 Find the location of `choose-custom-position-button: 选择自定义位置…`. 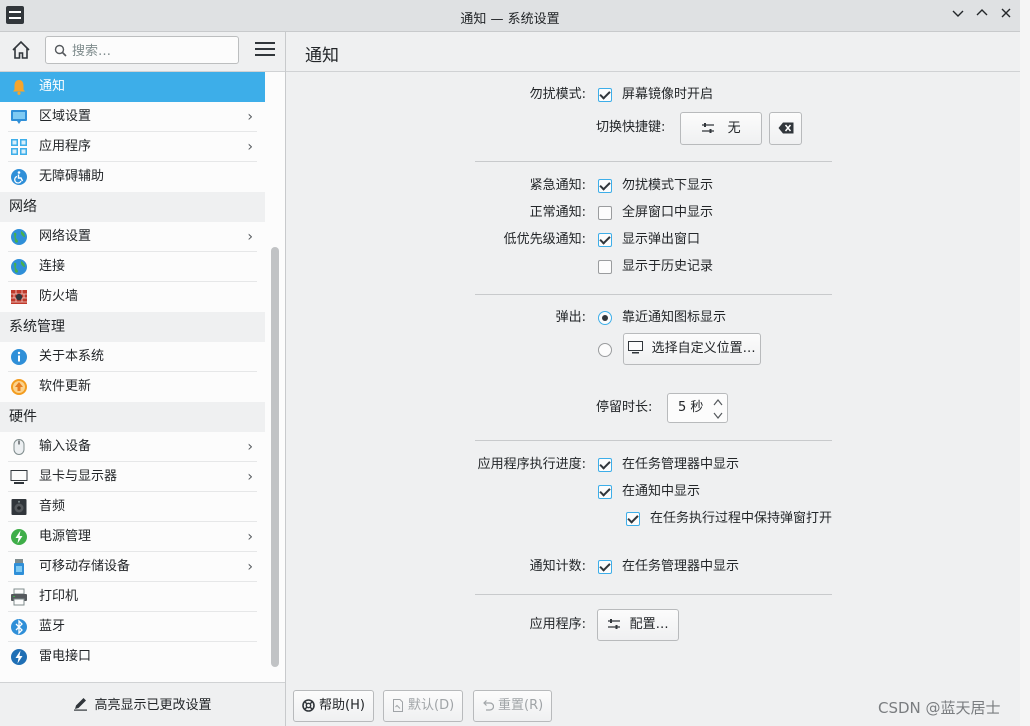

choose-custom-position-button: 选择自定义位置… is located at coordinates (692, 349).